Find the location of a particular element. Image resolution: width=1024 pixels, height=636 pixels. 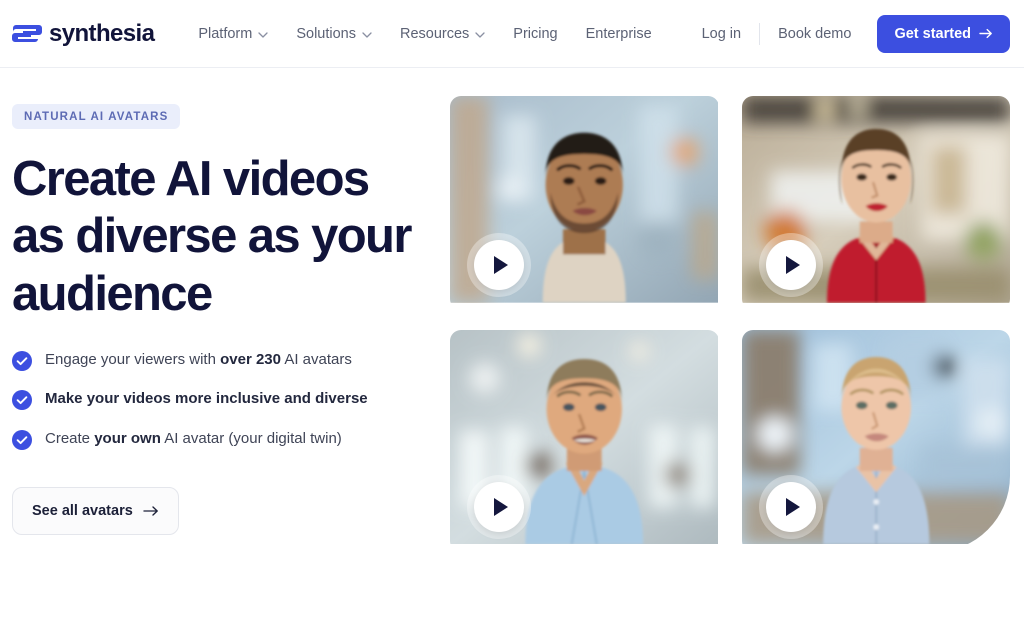

nav-item-label: Pricing is located at coordinates (535, 33).